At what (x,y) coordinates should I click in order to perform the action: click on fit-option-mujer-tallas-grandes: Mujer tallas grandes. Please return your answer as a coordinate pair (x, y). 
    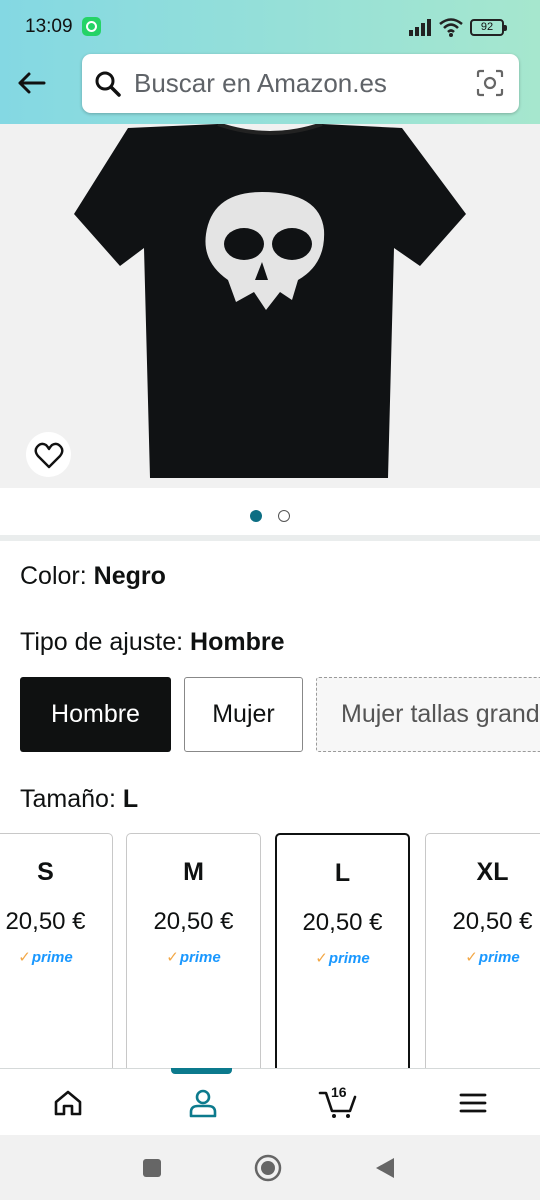
    Looking at the image, I should click on (428, 714).